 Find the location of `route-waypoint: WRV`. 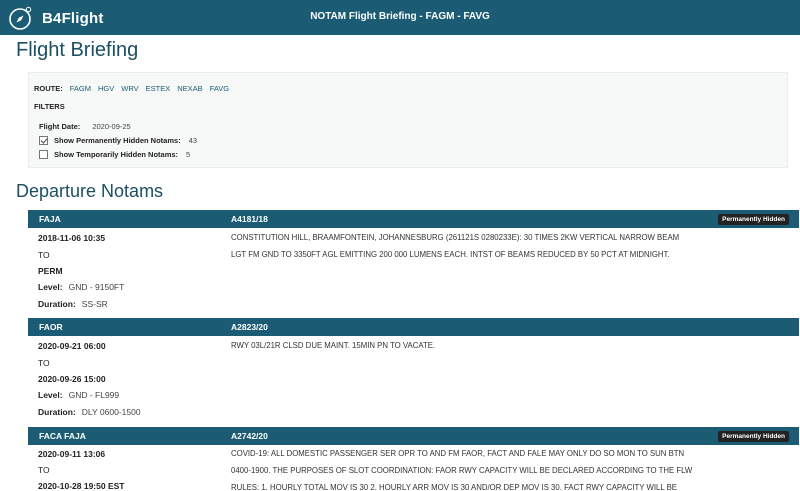

route-waypoint: WRV is located at coordinates (129, 88).